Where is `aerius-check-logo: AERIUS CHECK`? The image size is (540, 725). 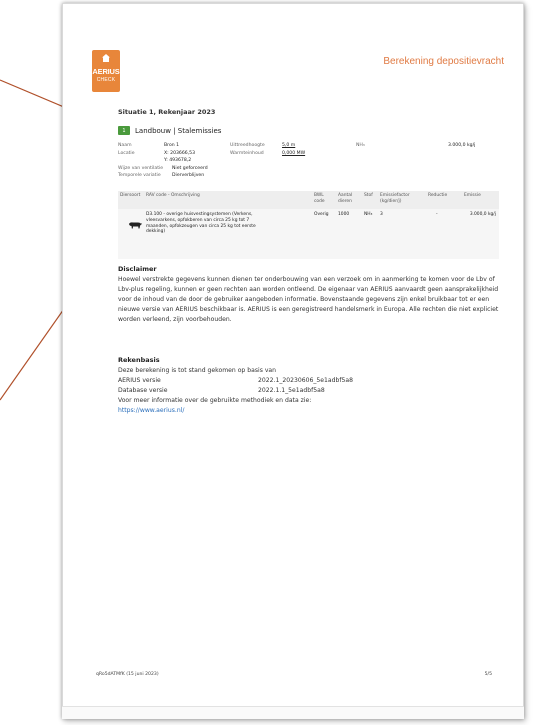
aerius-check-logo: AERIUS CHECK is located at coordinates (106, 71).